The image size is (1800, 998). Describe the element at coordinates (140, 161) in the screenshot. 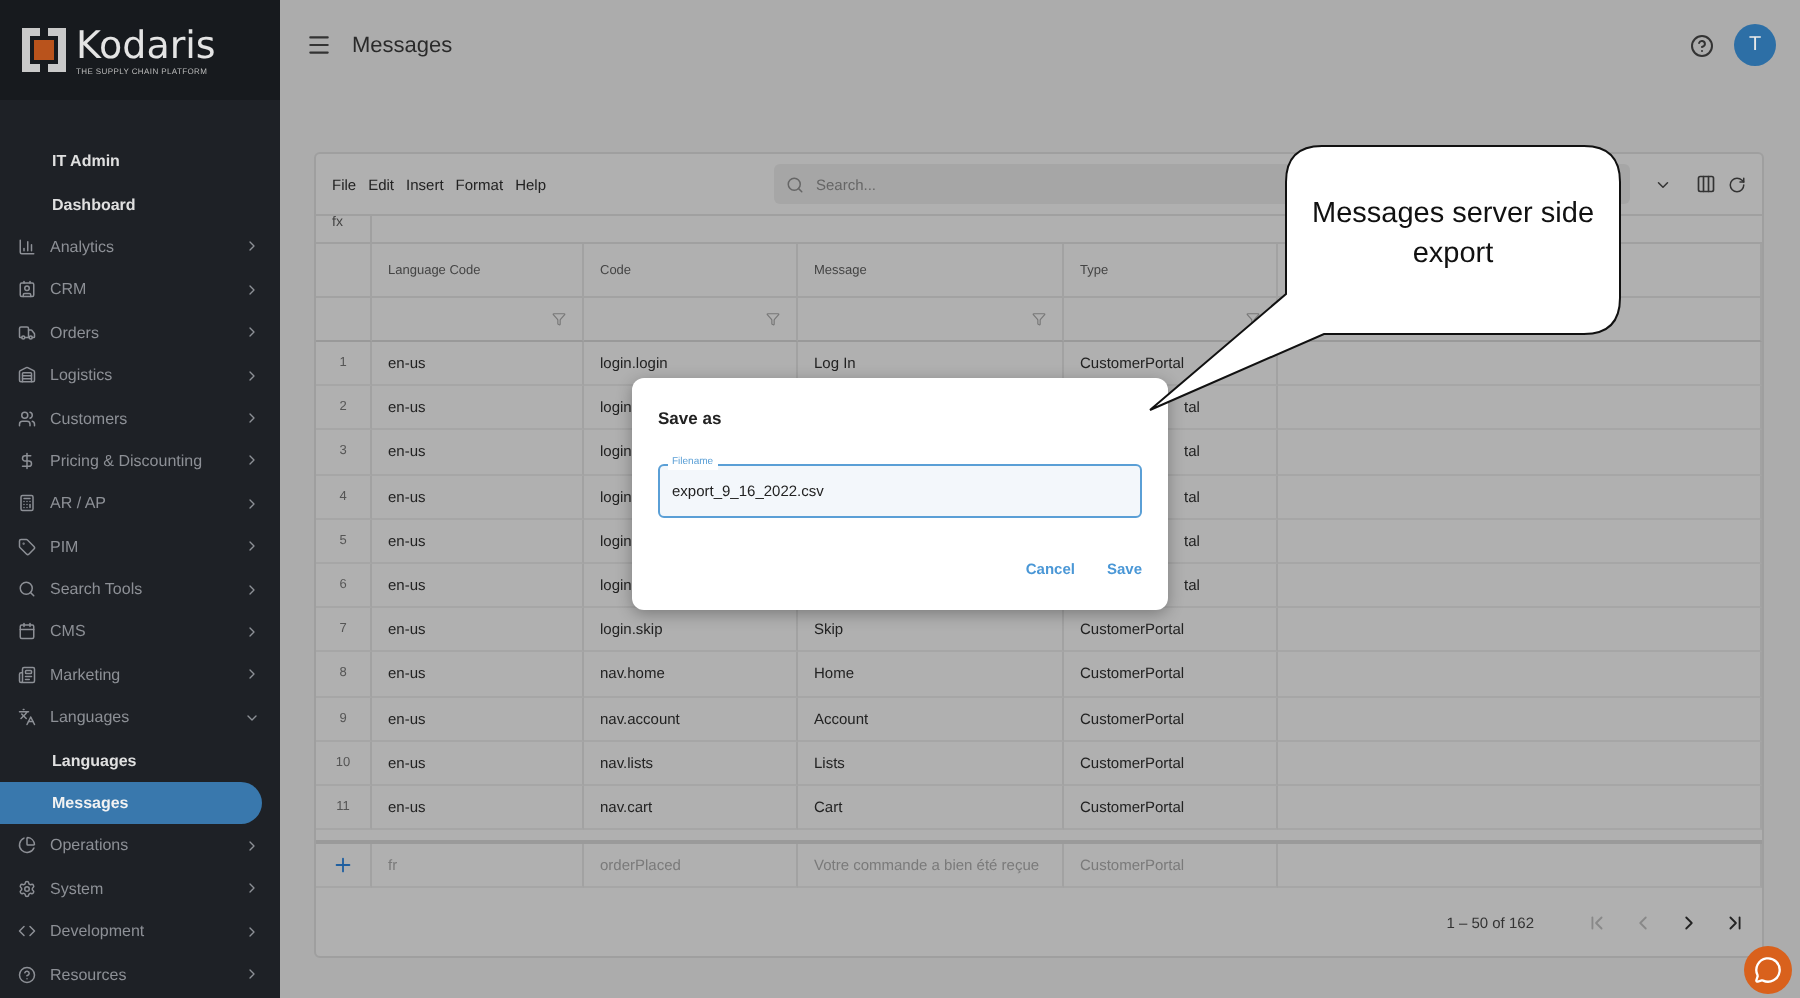

I see `sidebar-item: IT Admin` at that location.